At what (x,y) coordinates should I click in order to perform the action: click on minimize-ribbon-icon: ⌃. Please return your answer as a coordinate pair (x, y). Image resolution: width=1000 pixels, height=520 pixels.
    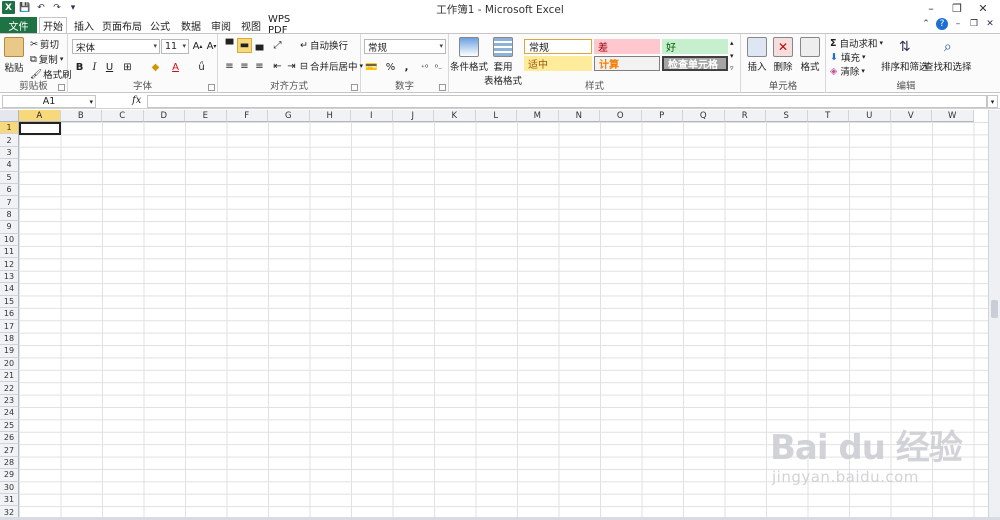
    Looking at the image, I should click on (926, 24).